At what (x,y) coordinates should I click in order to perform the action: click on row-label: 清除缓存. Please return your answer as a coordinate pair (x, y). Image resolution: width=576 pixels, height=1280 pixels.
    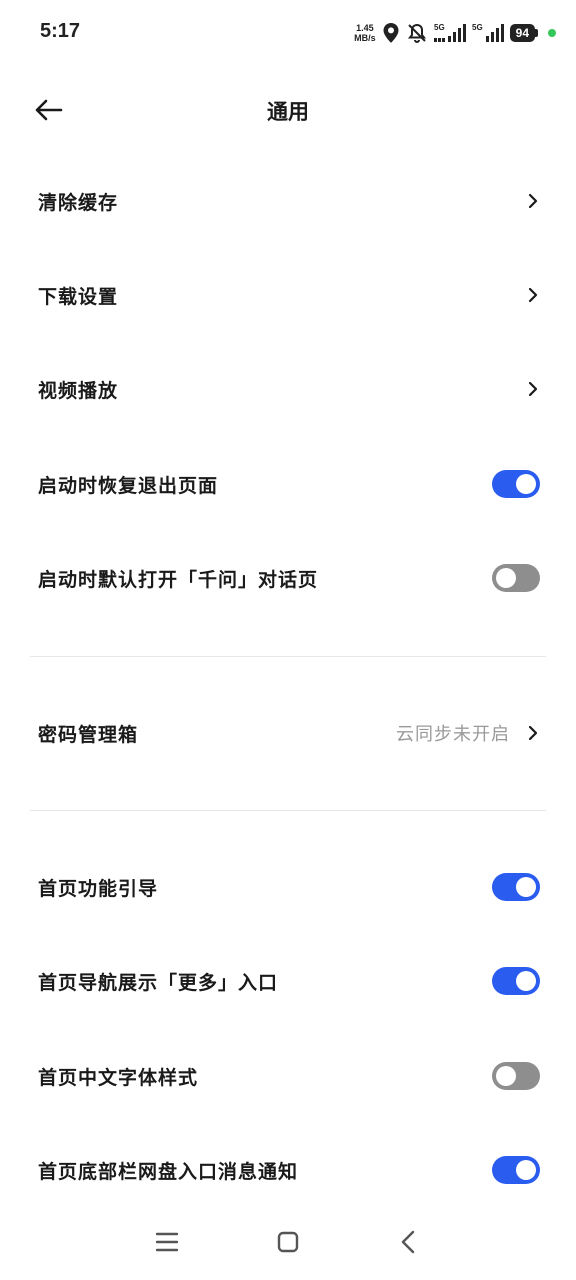
    Looking at the image, I should click on (78, 202).